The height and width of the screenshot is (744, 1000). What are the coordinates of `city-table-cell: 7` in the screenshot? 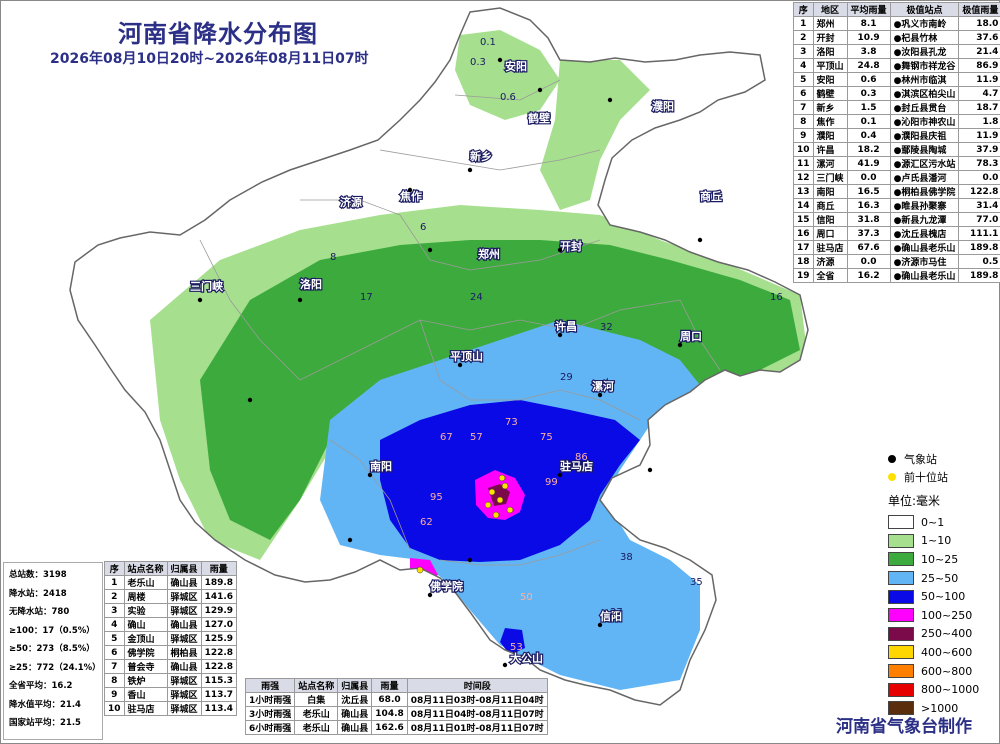 It's located at (803, 107).